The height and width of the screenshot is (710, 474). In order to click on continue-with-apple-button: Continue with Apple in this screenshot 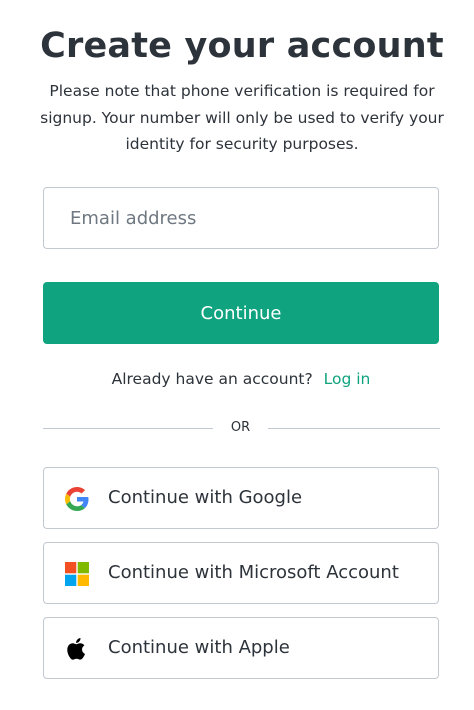, I will do `click(241, 648)`.